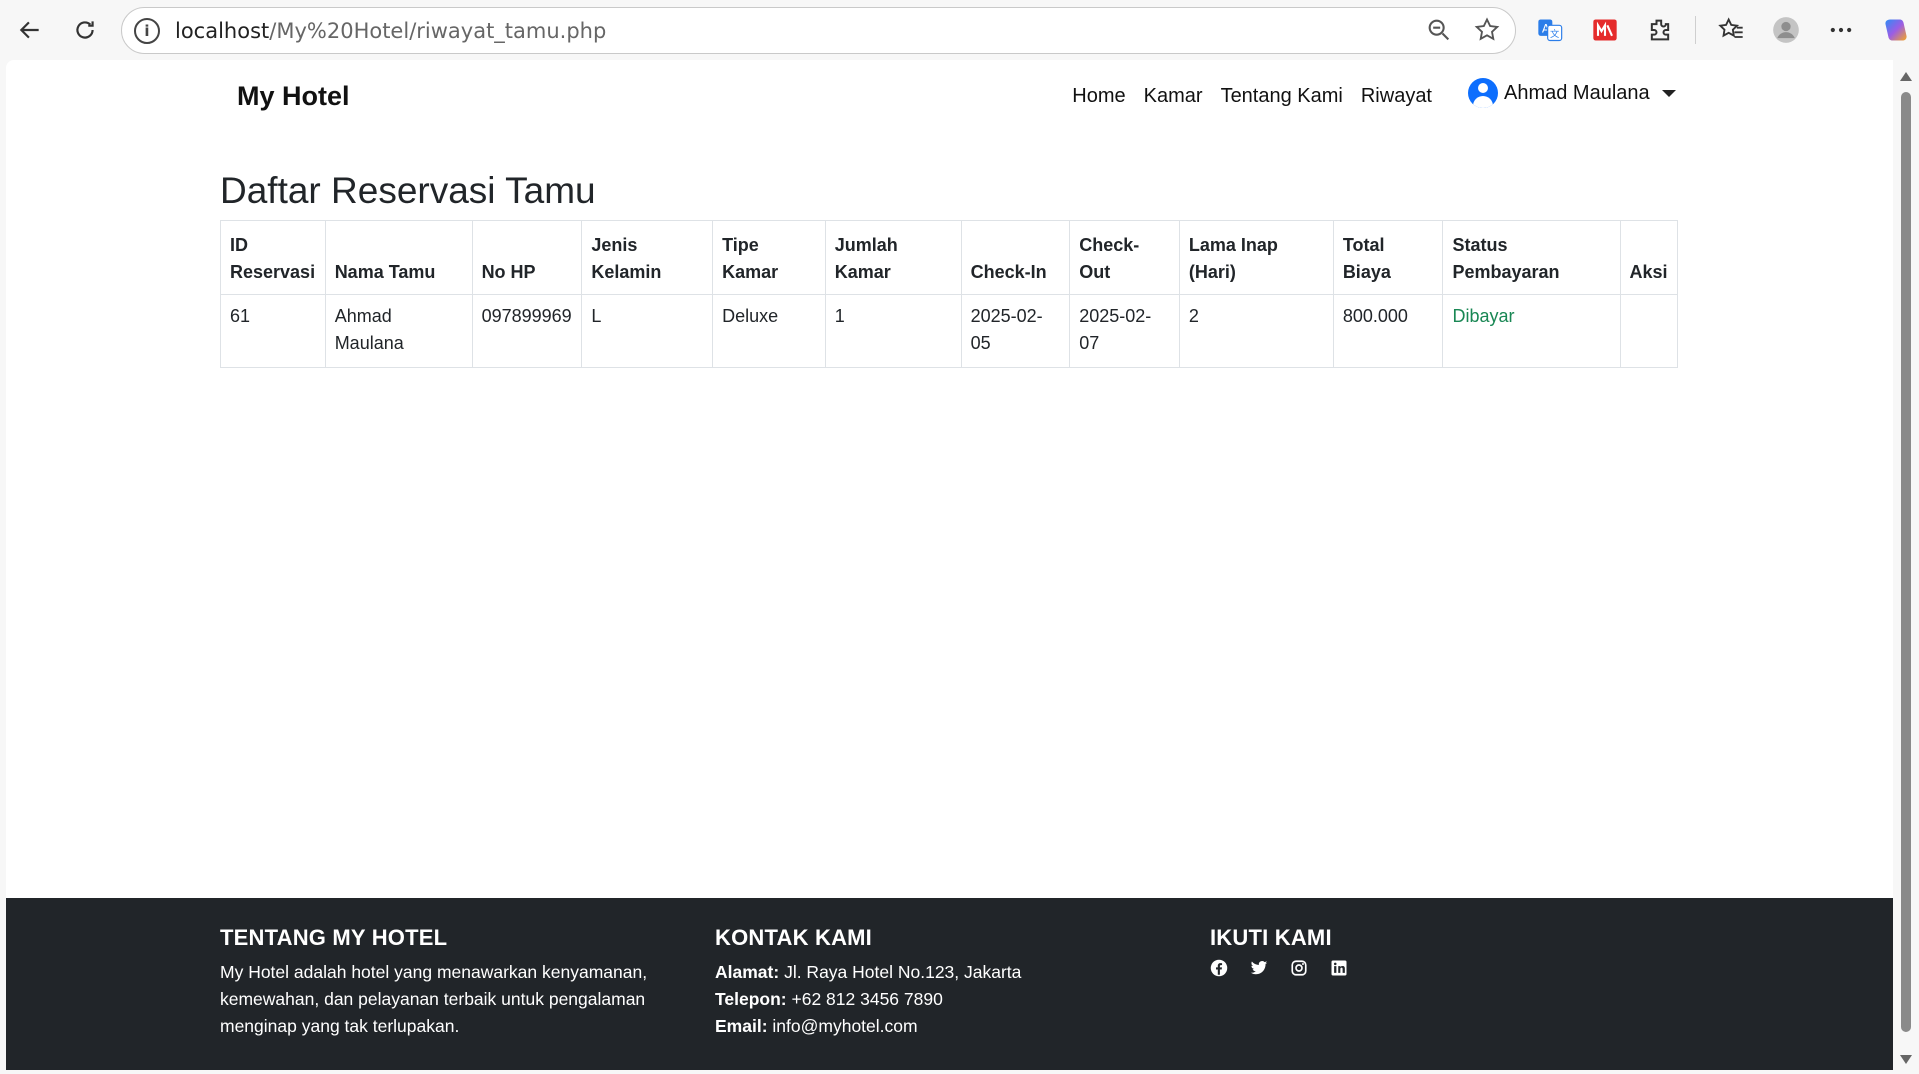 This screenshot has height=1074, width=1919. Describe the element at coordinates (527, 257) in the screenshot. I see `col-header: No HP` at that location.